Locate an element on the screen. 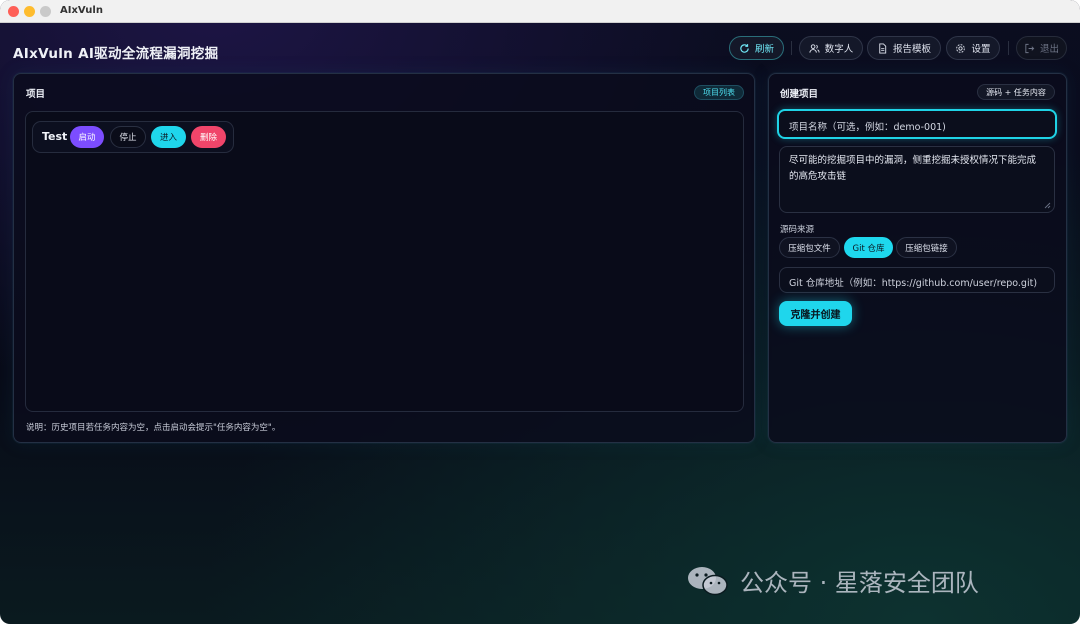  logout-icon is located at coordinates (1029, 48).